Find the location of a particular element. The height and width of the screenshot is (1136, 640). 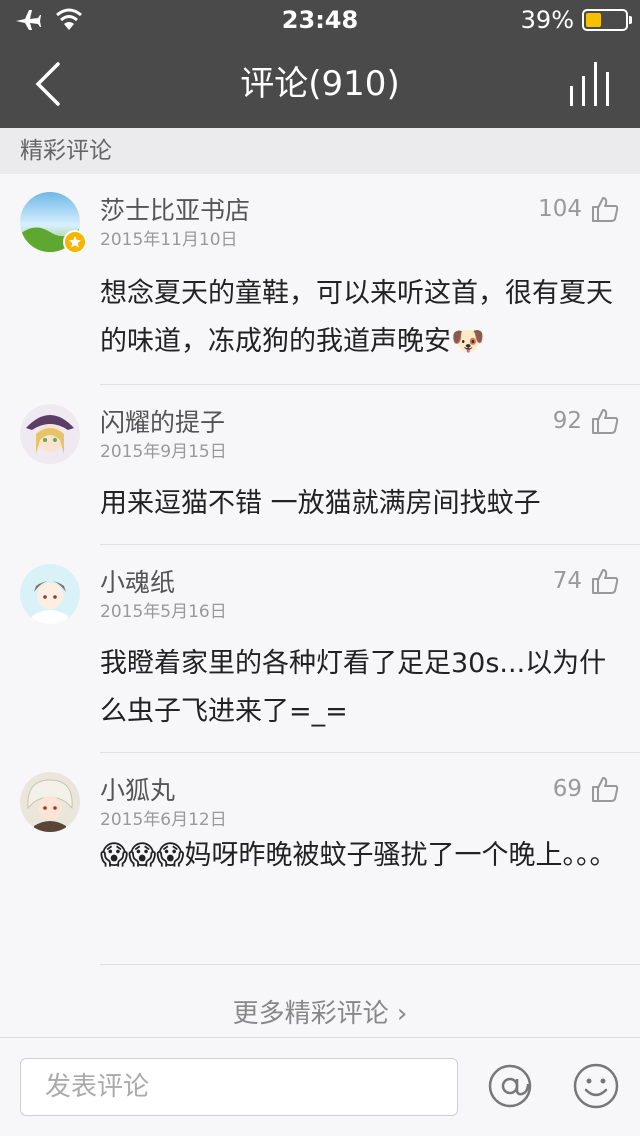

star-icon is located at coordinates (75, 242).